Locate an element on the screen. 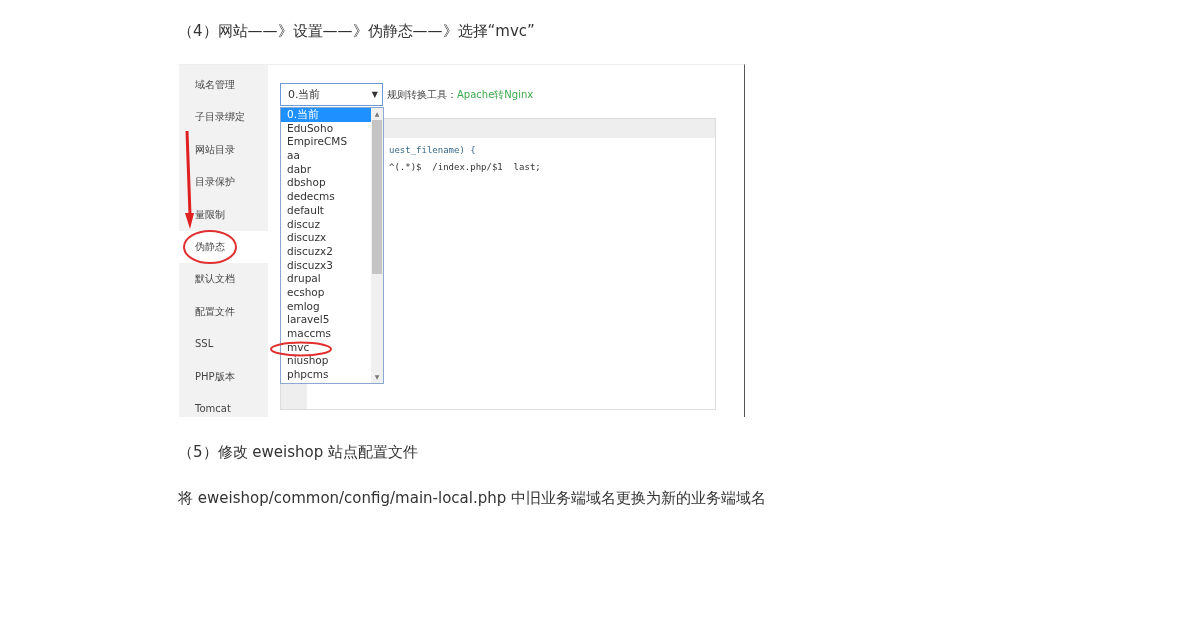 The height and width of the screenshot is (617, 1188). dropdown-option: niushop is located at coordinates (326, 361).